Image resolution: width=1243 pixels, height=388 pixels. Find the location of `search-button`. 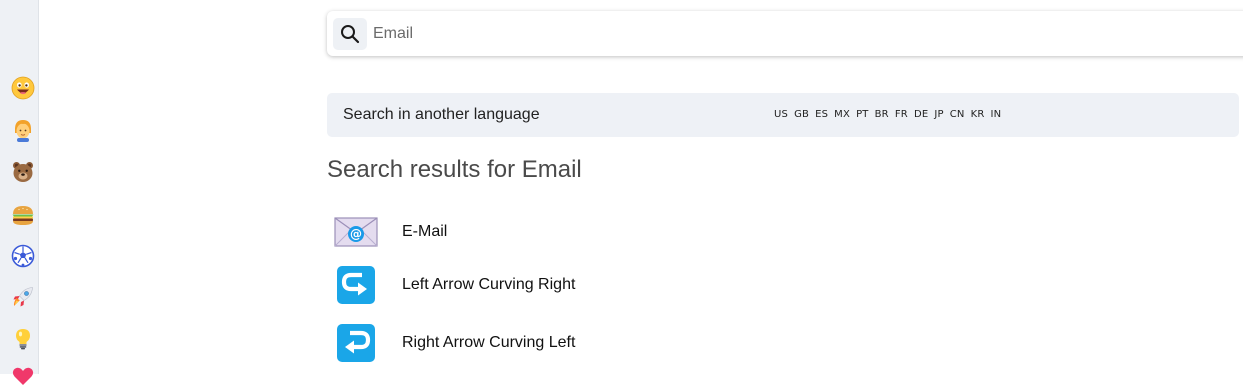

search-button is located at coordinates (350, 34).